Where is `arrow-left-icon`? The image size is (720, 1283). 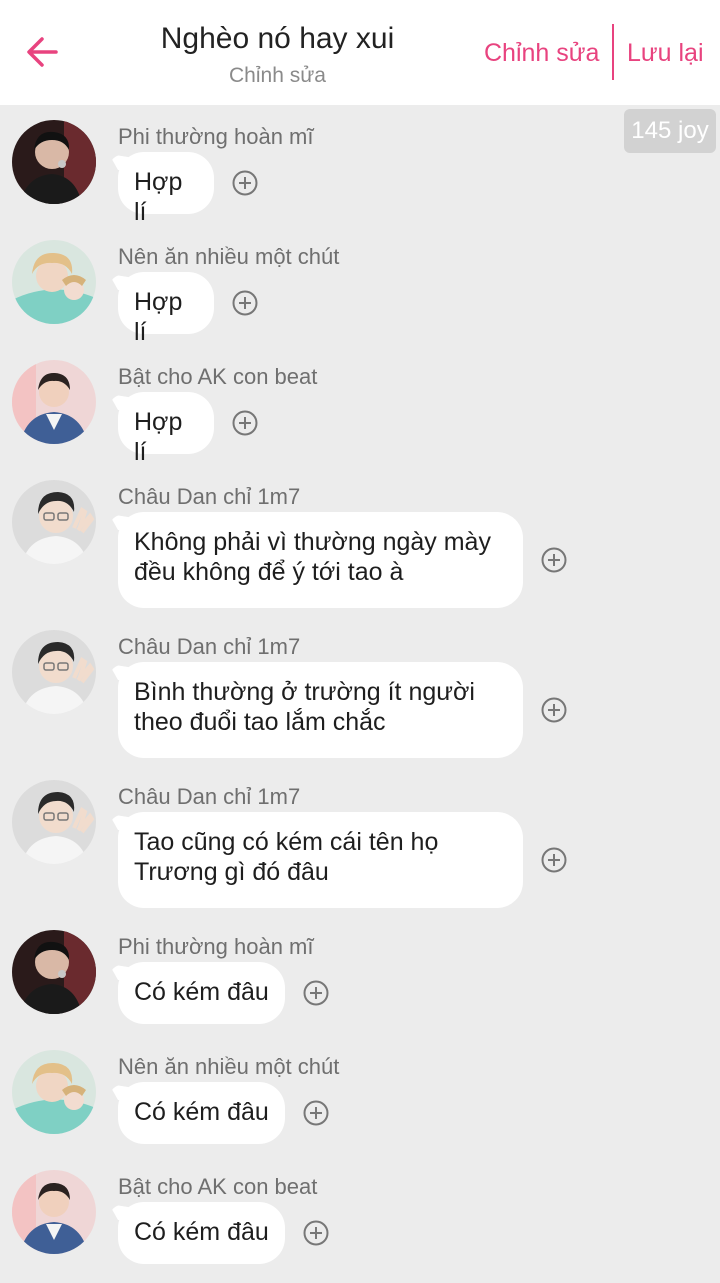
arrow-left-icon is located at coordinates (42, 52).